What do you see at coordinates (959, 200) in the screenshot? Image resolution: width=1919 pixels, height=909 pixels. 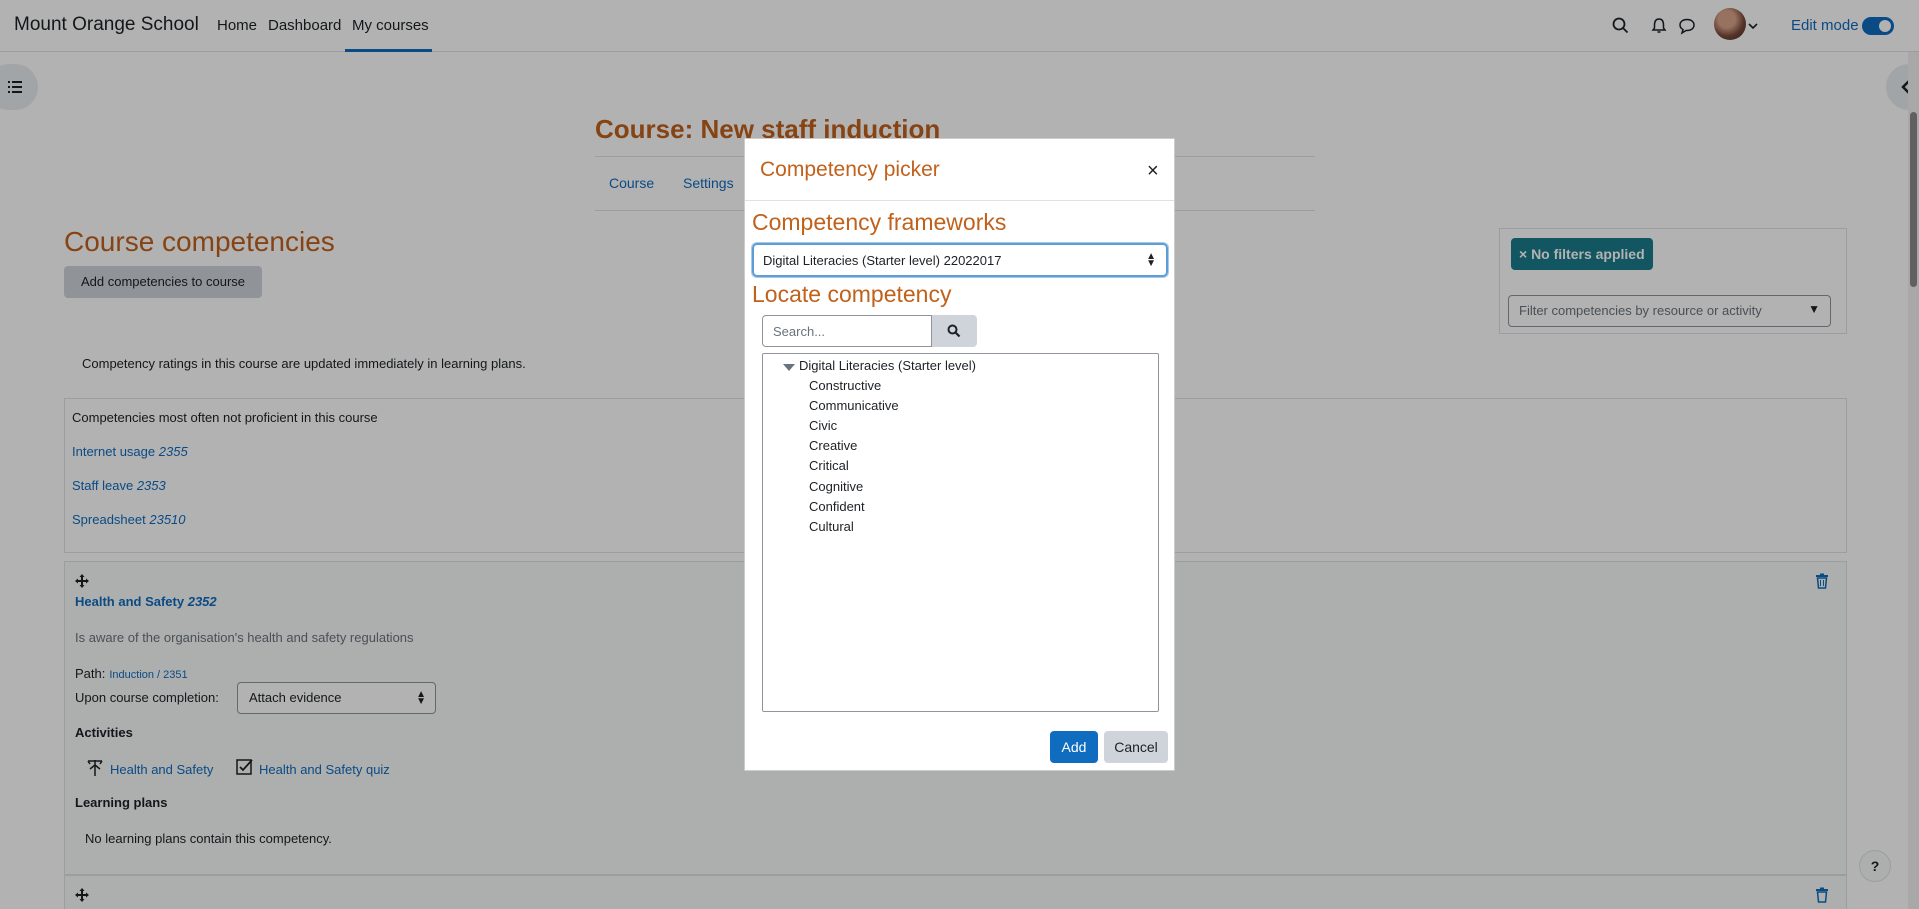 I see `divider` at bounding box center [959, 200].